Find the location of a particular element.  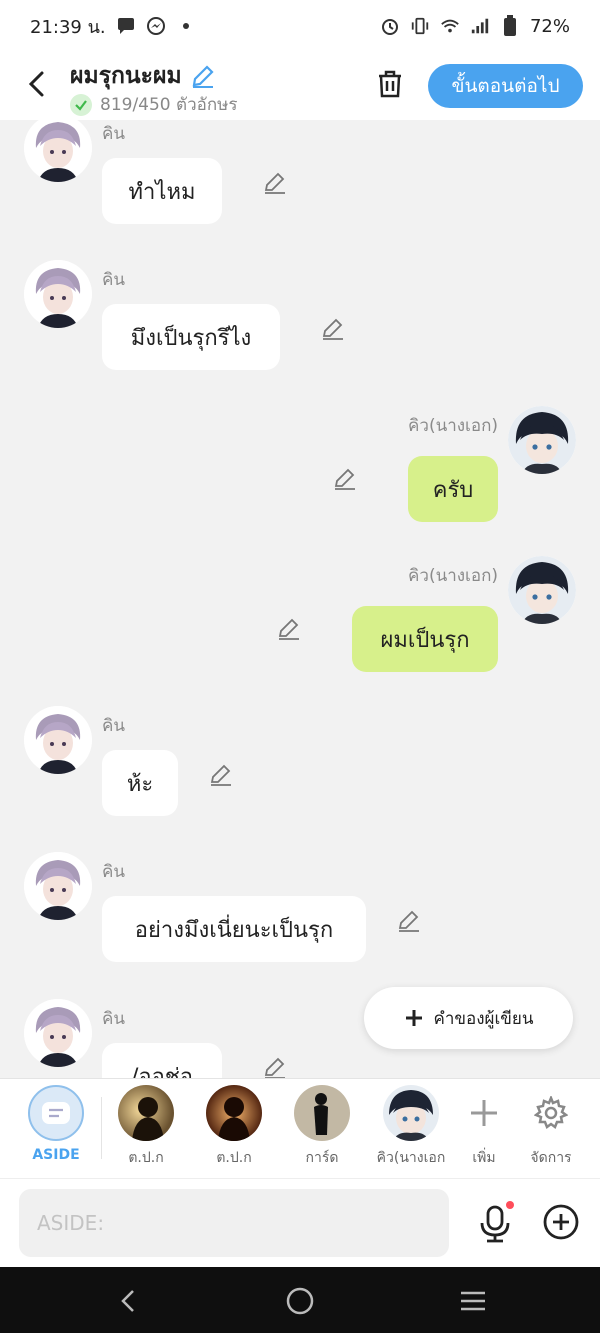

message-bubble: ครับ is located at coordinates (453, 489).